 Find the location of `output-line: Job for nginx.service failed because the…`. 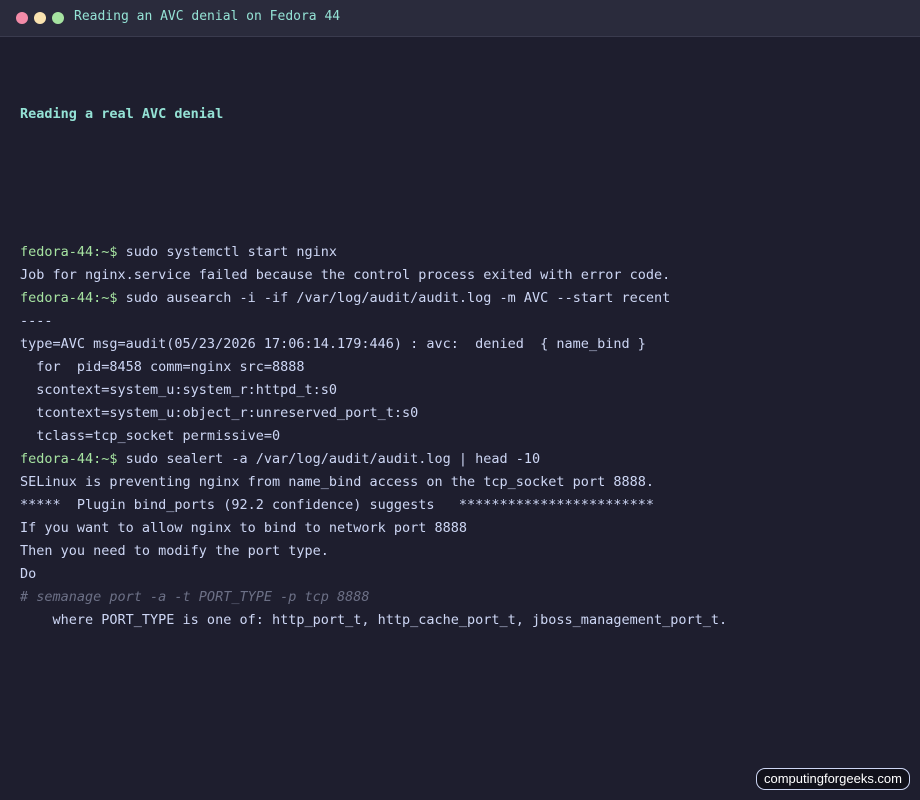

output-line: Job for nginx.service failed because the… is located at coordinates (345, 275).